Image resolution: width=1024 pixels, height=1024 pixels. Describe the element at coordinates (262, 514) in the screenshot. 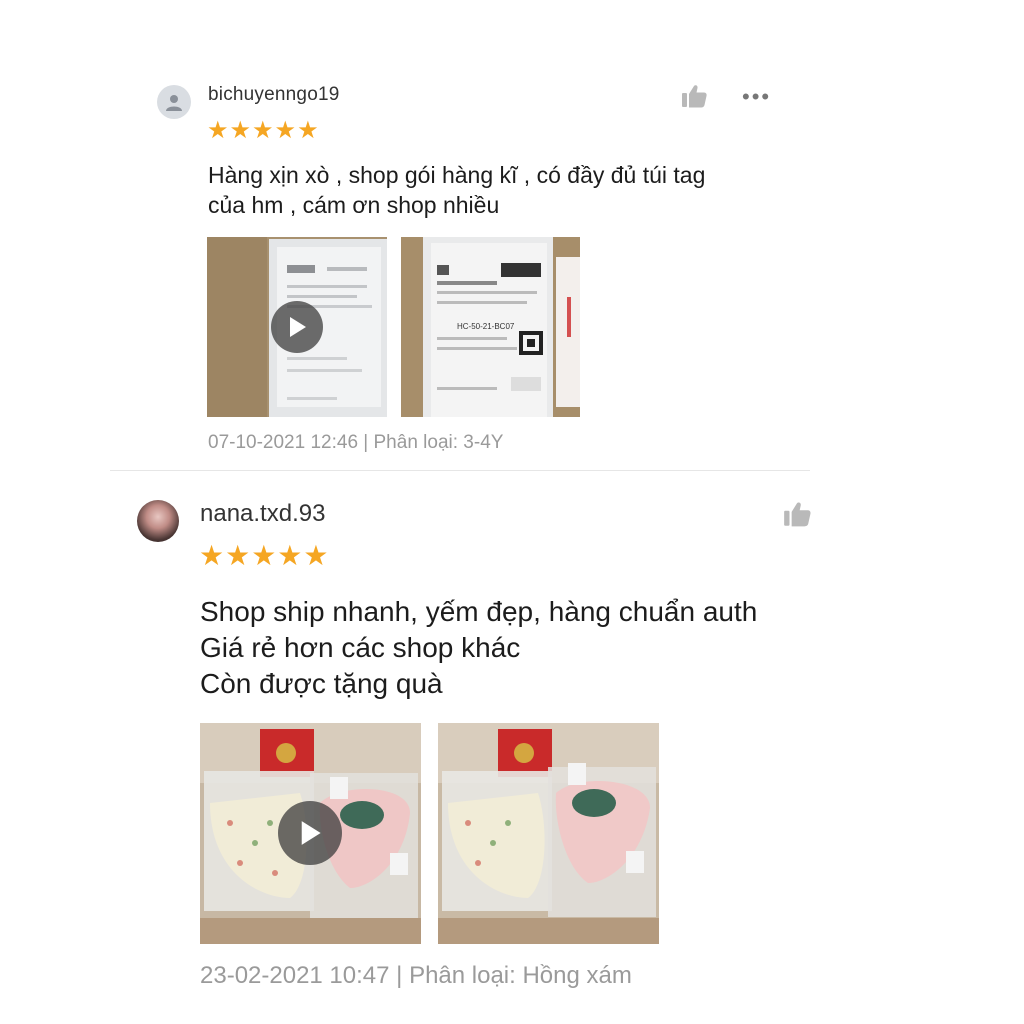

I see `review-username: nana.txd.93` at that location.